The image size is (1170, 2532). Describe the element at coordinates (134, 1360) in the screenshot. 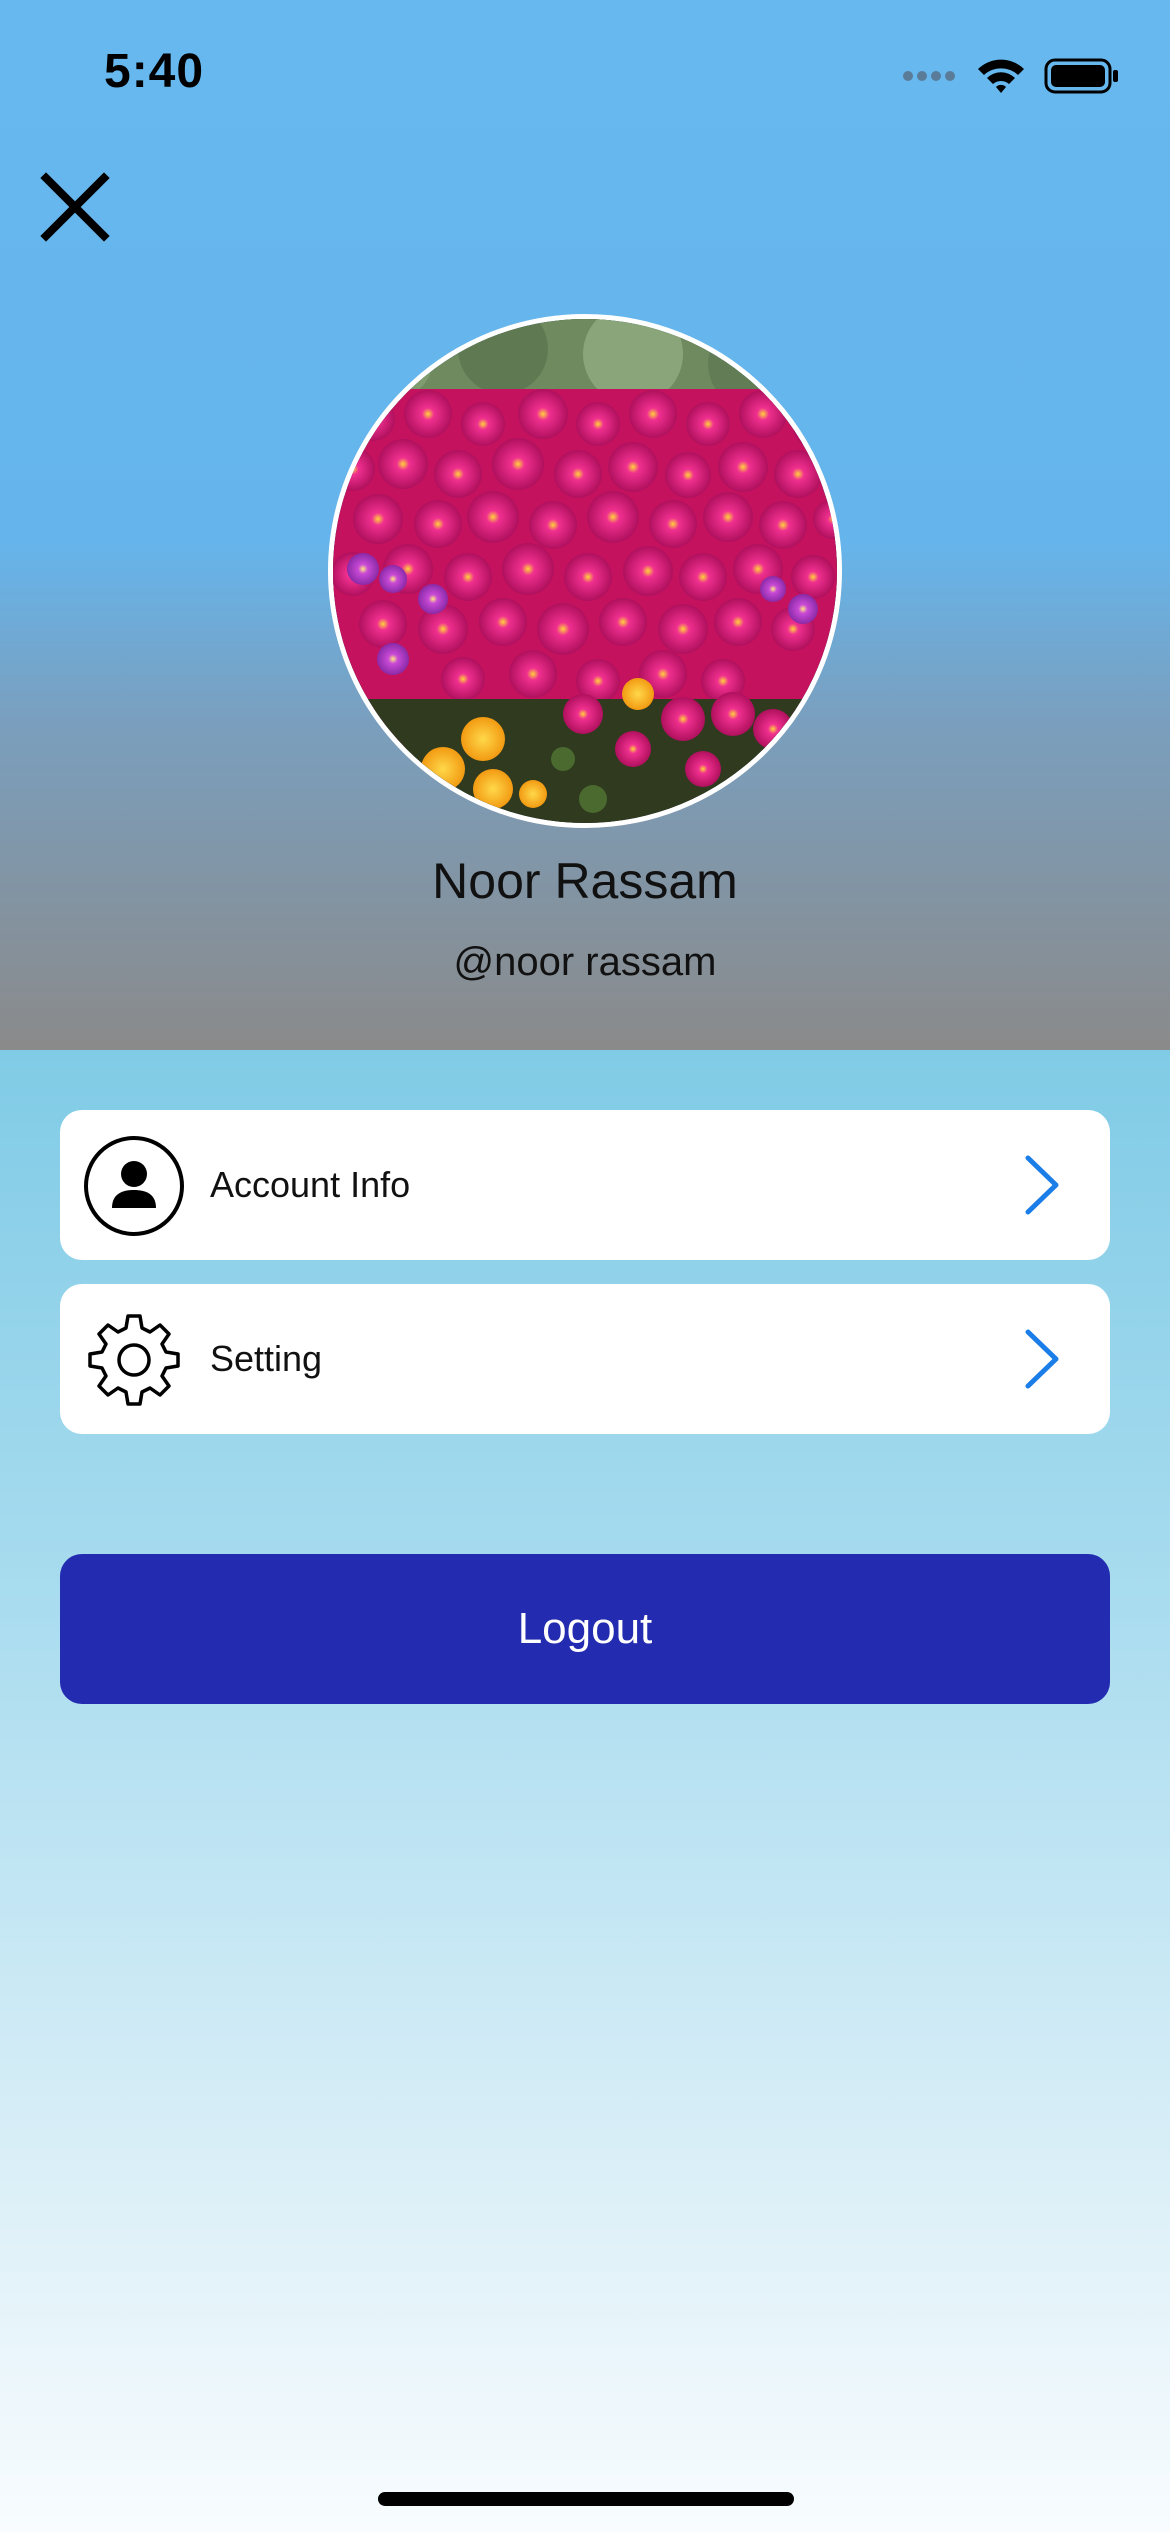

I see `gear-icon` at that location.